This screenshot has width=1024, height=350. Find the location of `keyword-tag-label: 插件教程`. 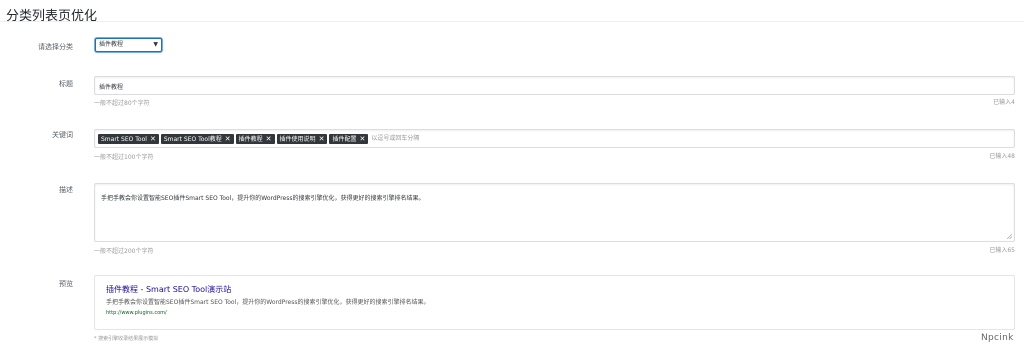

keyword-tag-label: 插件教程 is located at coordinates (250, 139).